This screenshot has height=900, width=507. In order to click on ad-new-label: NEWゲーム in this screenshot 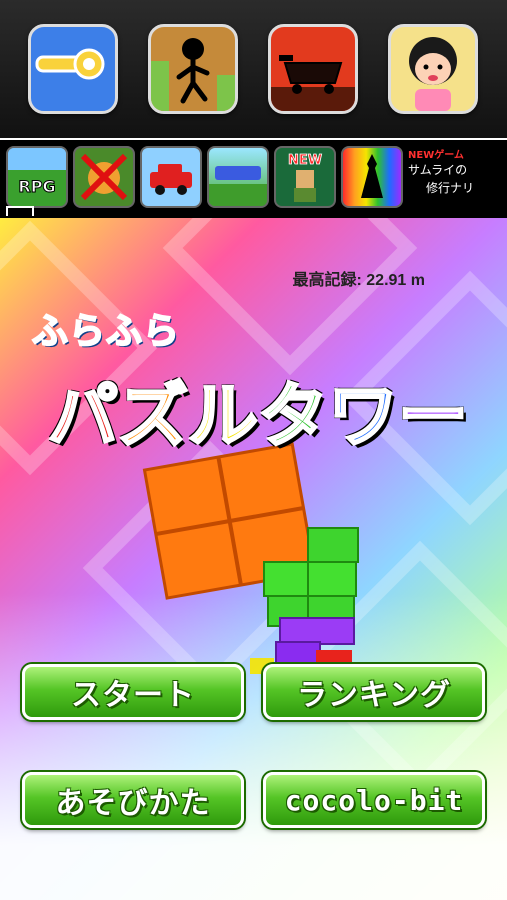, I will do `click(436, 155)`.